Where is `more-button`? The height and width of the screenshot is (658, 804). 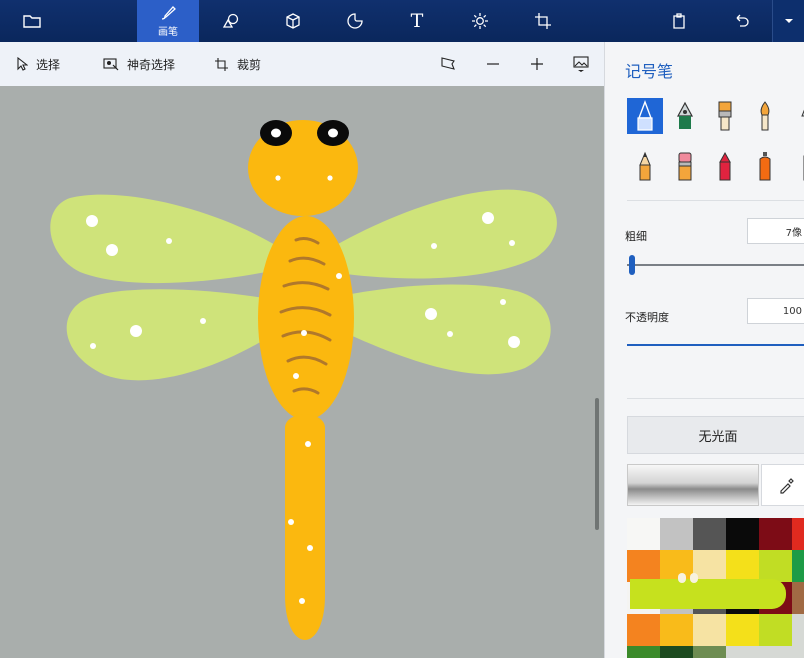
more-button is located at coordinates (788, 21).